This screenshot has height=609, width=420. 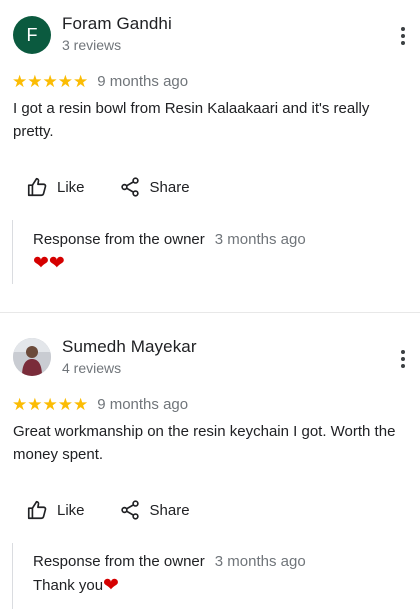 What do you see at coordinates (202, 252) in the screenshot?
I see `owner-response: Response from the owner 3 months ago ❤❤` at bounding box center [202, 252].